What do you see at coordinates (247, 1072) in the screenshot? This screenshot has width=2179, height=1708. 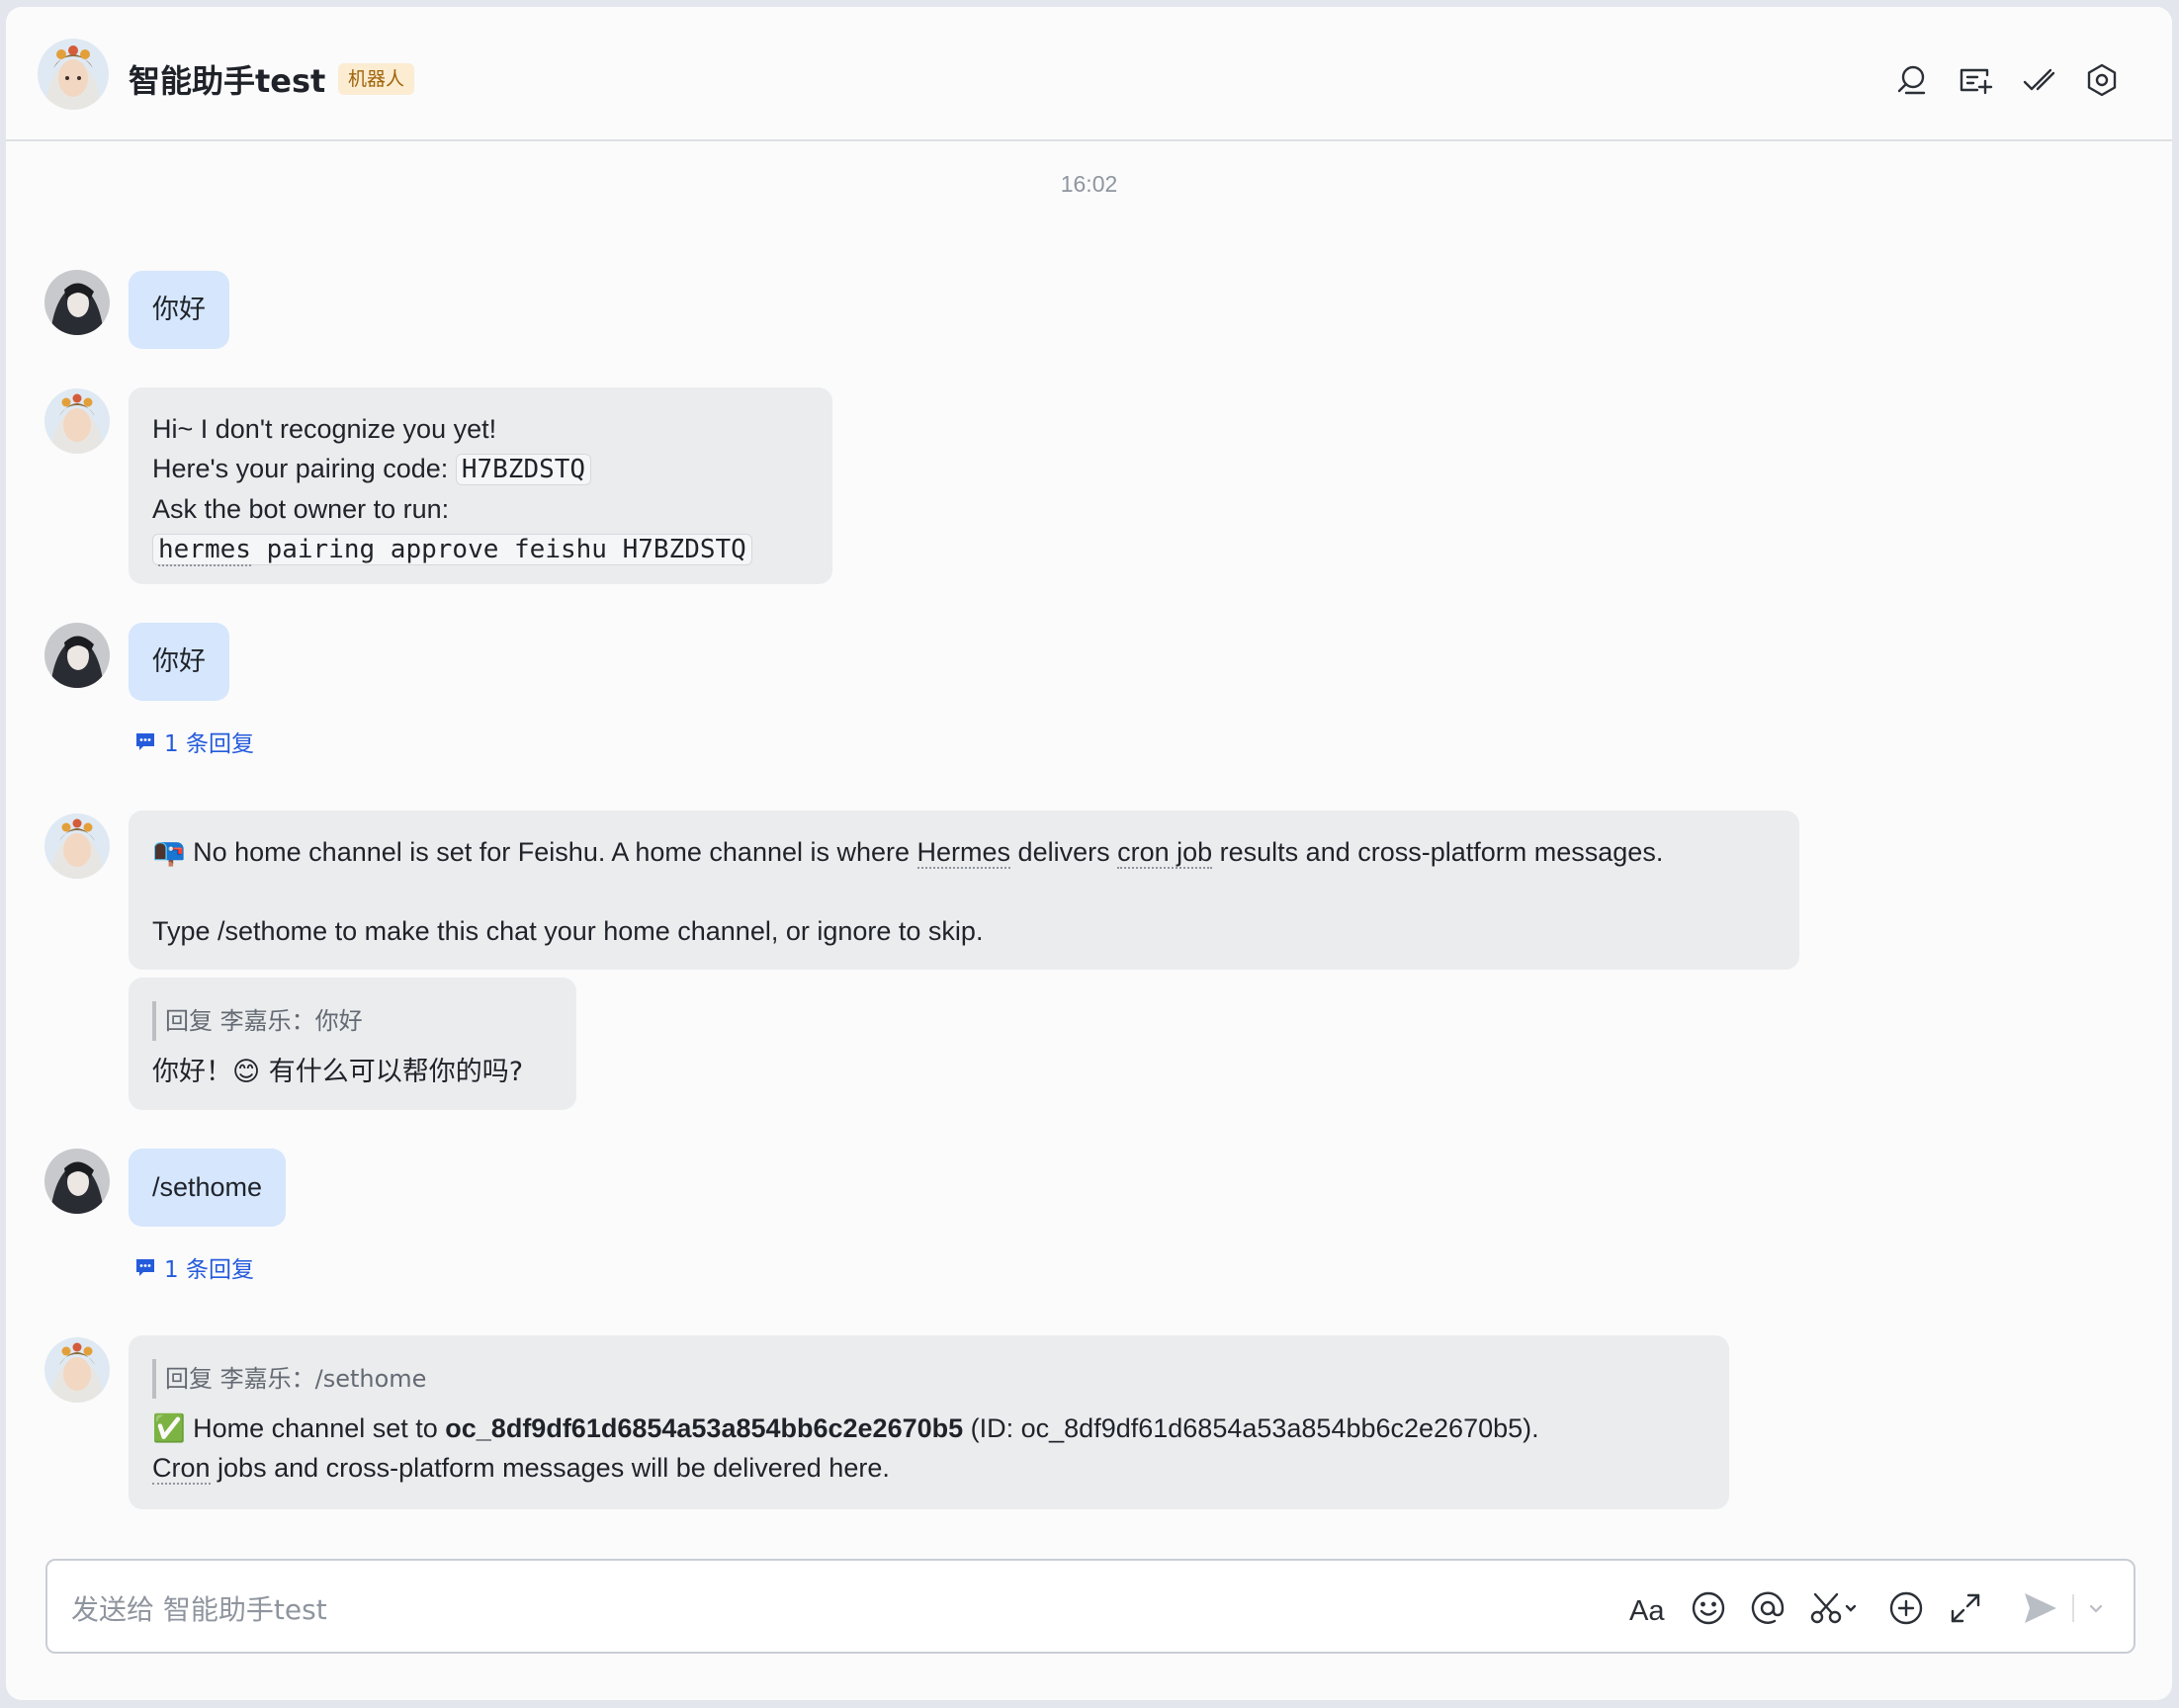 I see `smile-emoji: 😊` at bounding box center [247, 1072].